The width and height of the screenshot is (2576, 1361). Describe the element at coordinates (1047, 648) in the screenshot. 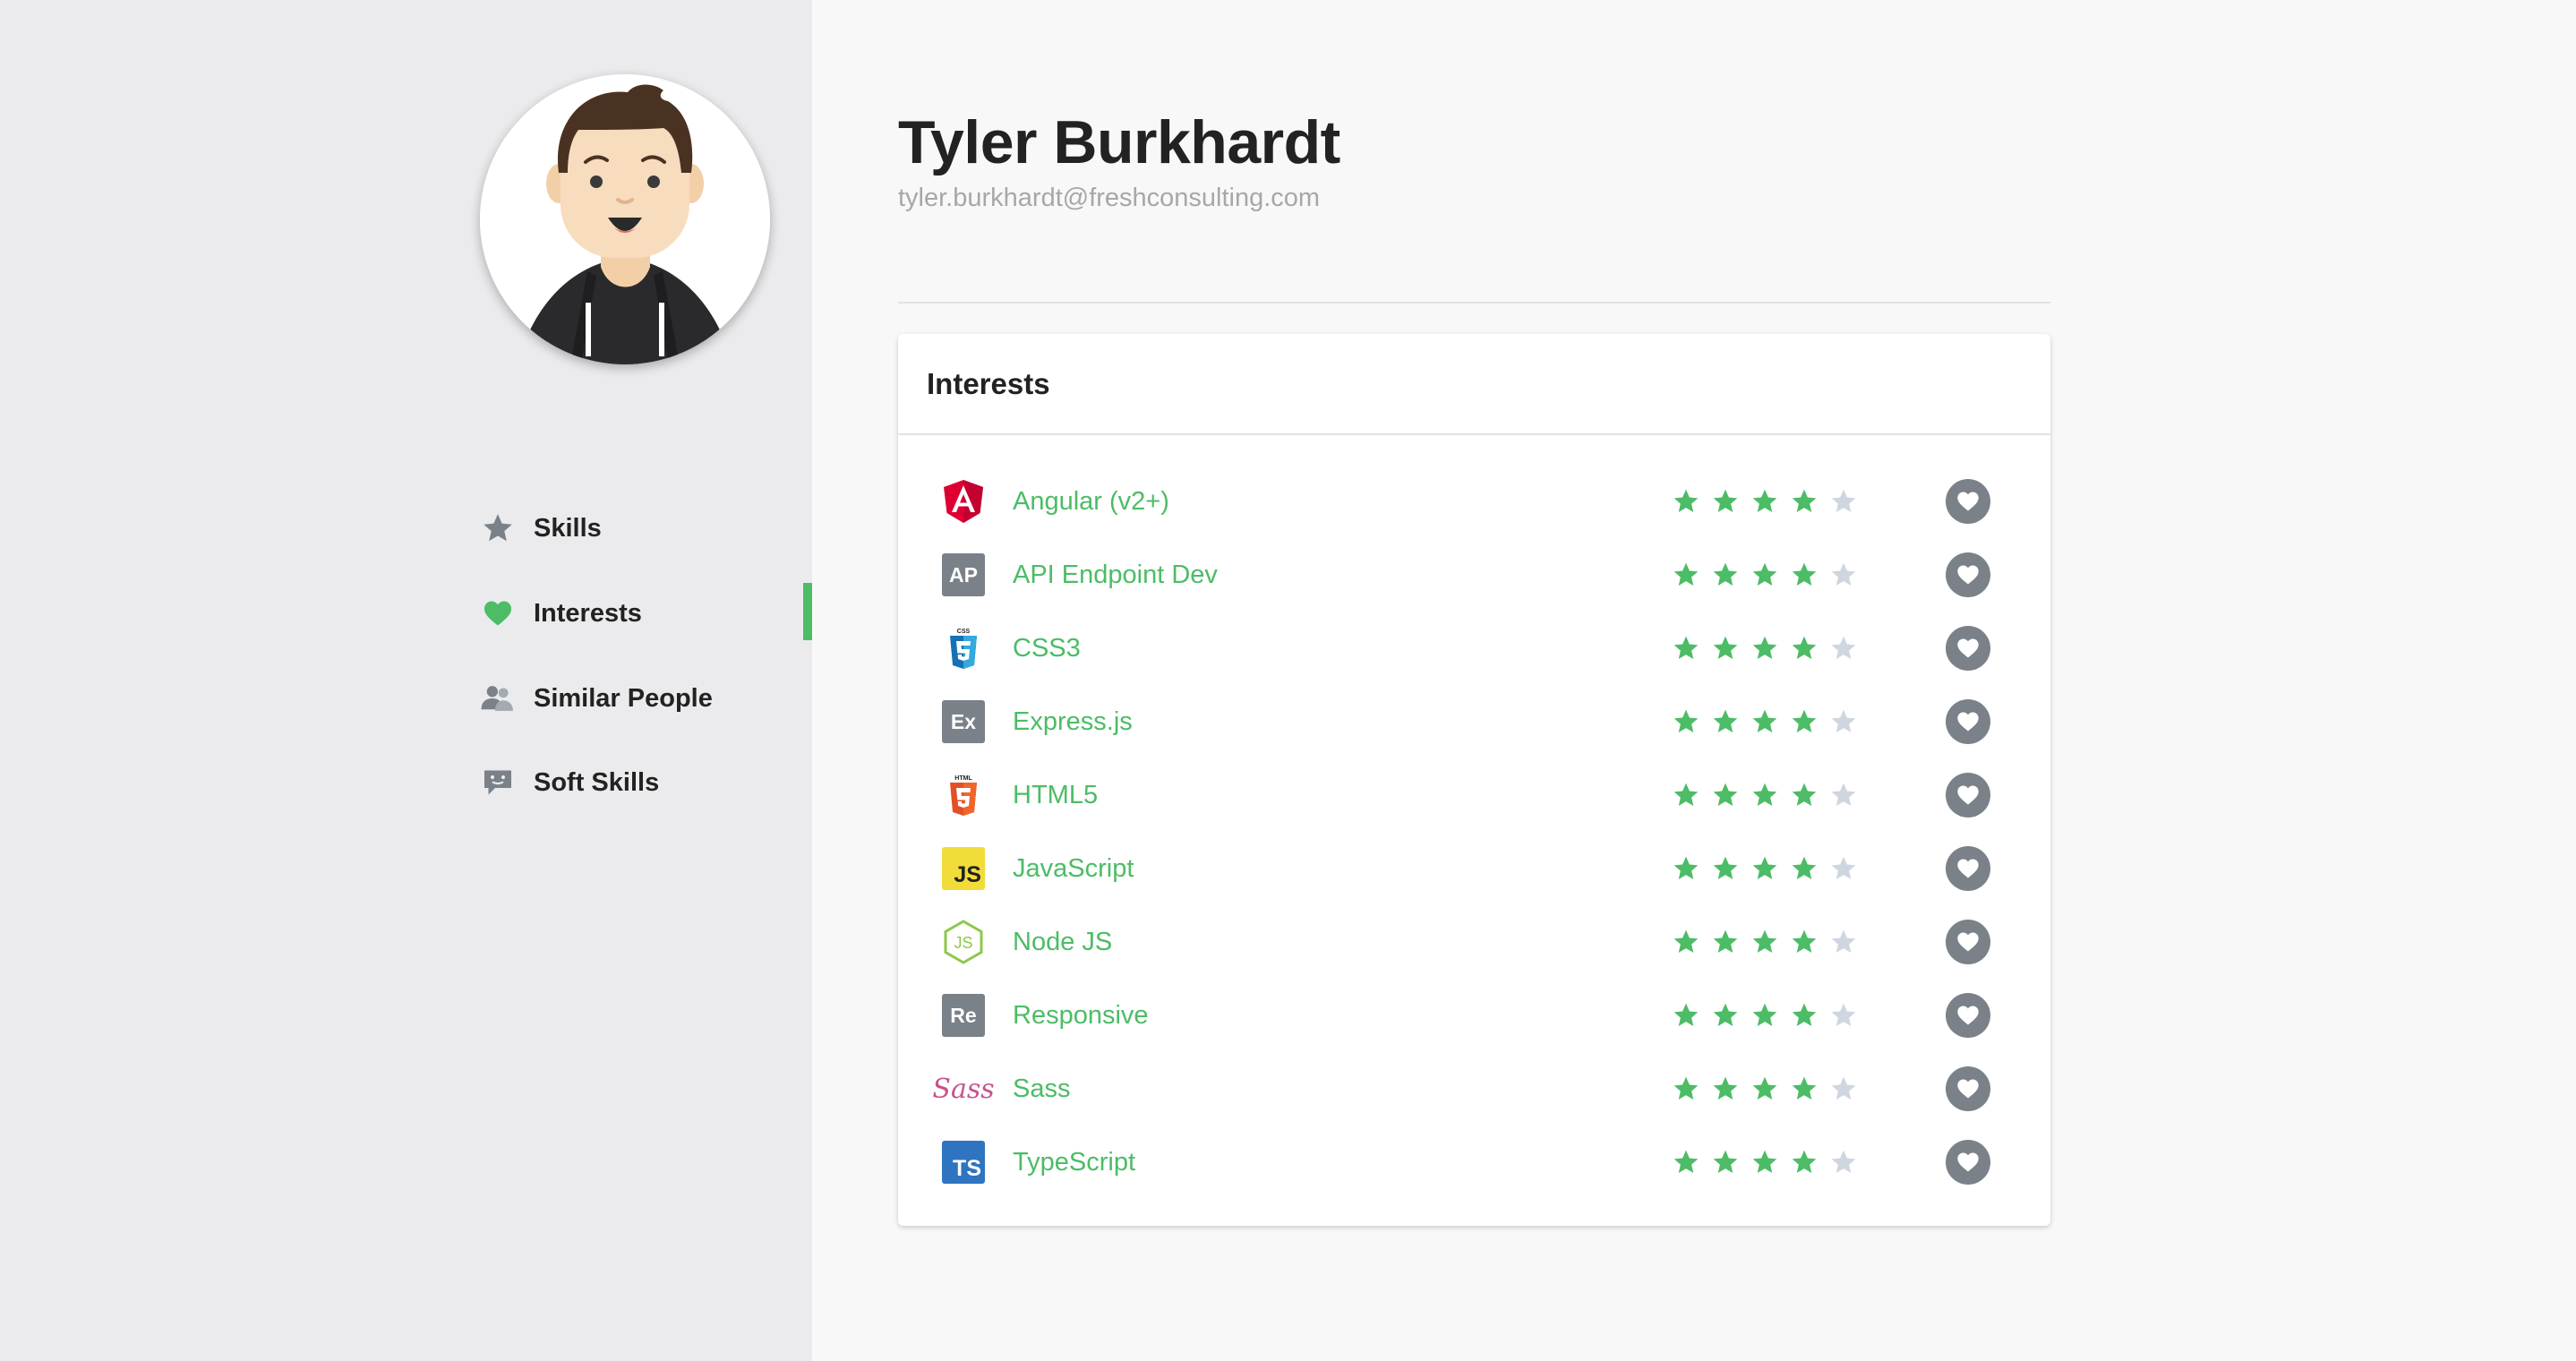

I see `interest-name: CSS3` at that location.